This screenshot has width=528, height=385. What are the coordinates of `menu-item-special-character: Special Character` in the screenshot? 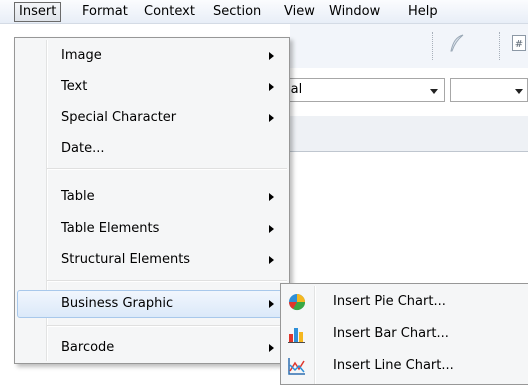 It's located at (152, 118).